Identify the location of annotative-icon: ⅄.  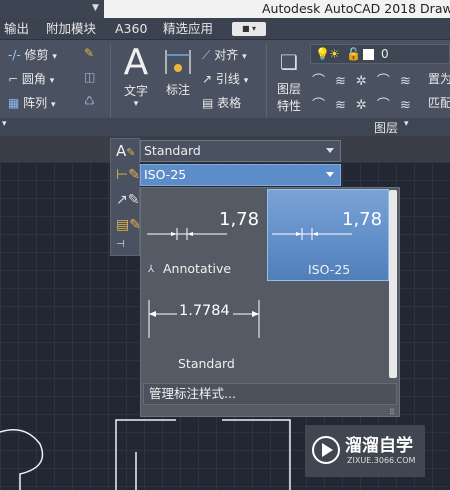
(151, 269).